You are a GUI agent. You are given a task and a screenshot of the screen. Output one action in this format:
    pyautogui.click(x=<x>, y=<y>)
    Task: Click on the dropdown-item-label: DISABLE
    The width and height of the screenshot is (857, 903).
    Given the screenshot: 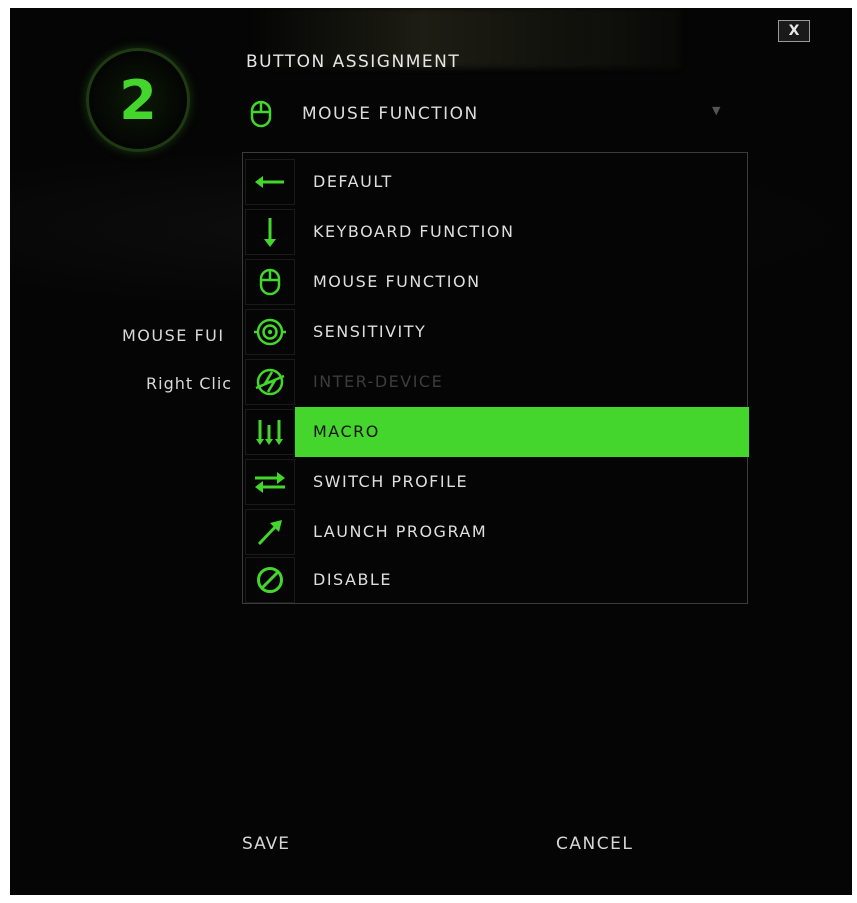 What is the action you would take?
    pyautogui.click(x=352, y=579)
    